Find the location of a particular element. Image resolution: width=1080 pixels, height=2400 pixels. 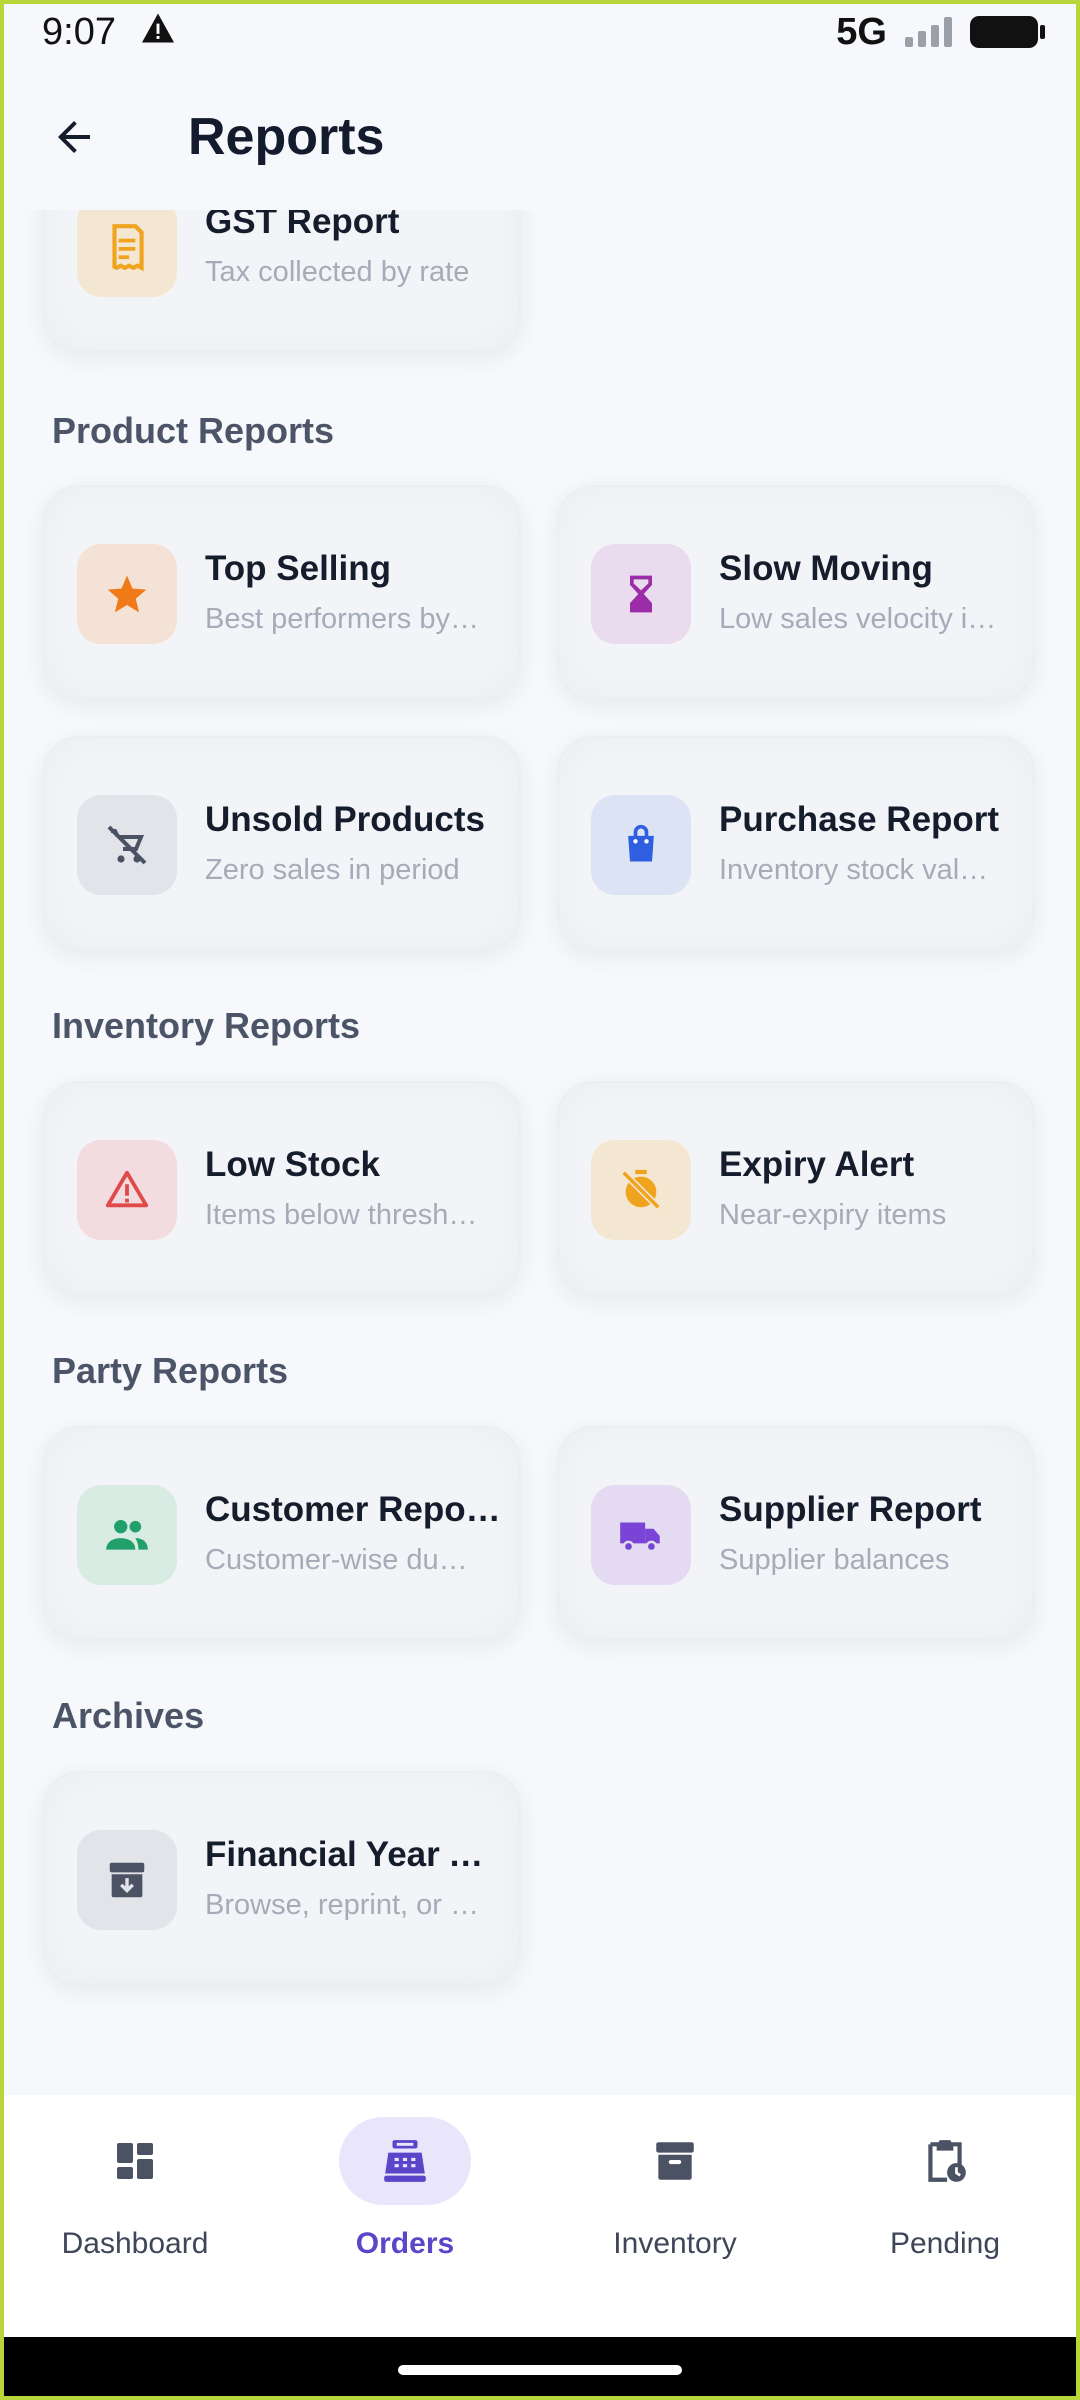

people-icon is located at coordinates (127, 1535).